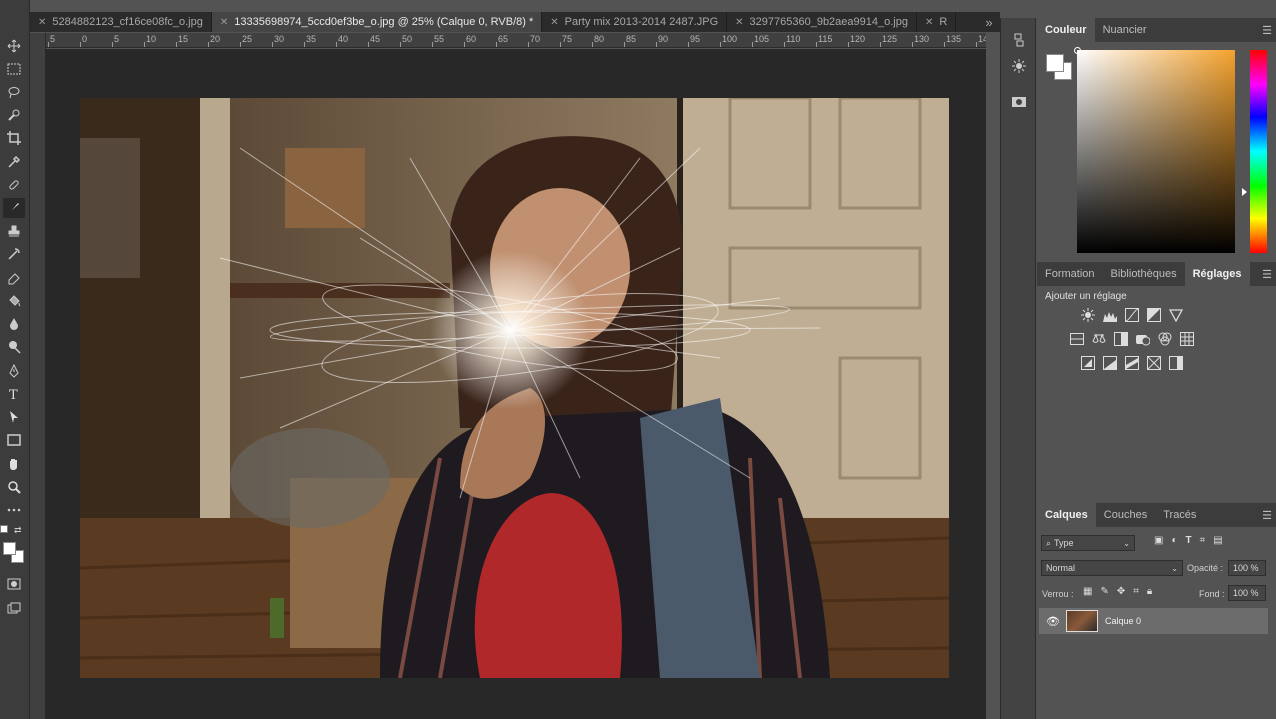 Image resolution: width=1276 pixels, height=719 pixels. What do you see at coordinates (1175, 314) in the screenshot?
I see `vibrance-icon` at bounding box center [1175, 314].